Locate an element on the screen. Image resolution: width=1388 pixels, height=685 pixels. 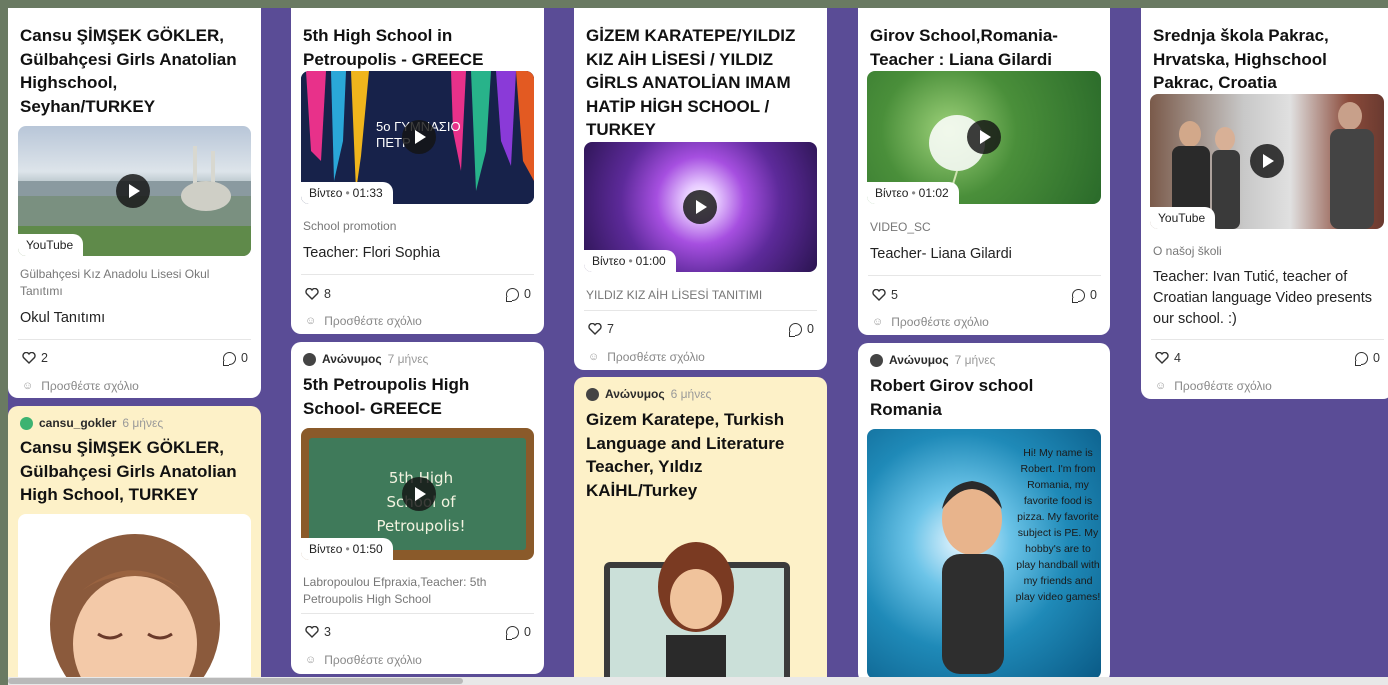
like-count: 7 is located at coordinates (610, 329).